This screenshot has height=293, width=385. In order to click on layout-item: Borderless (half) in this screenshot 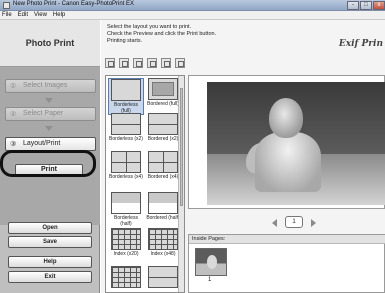, I will do `click(126, 209)`.